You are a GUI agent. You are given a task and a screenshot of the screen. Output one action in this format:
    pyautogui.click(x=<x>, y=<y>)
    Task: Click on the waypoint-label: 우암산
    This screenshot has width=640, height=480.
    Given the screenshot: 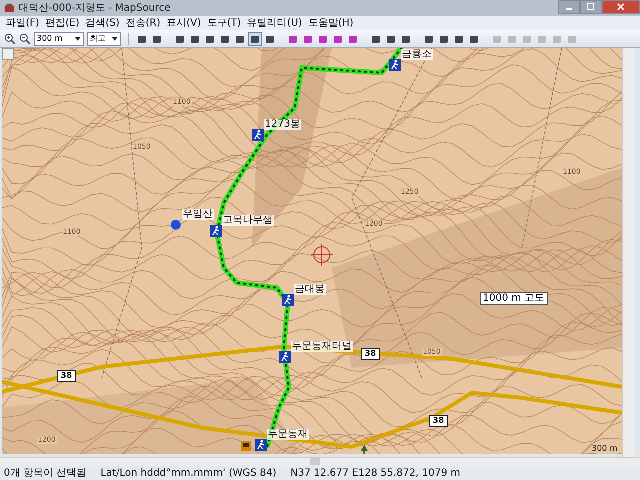 What is the action you would take?
    pyautogui.click(x=198, y=214)
    